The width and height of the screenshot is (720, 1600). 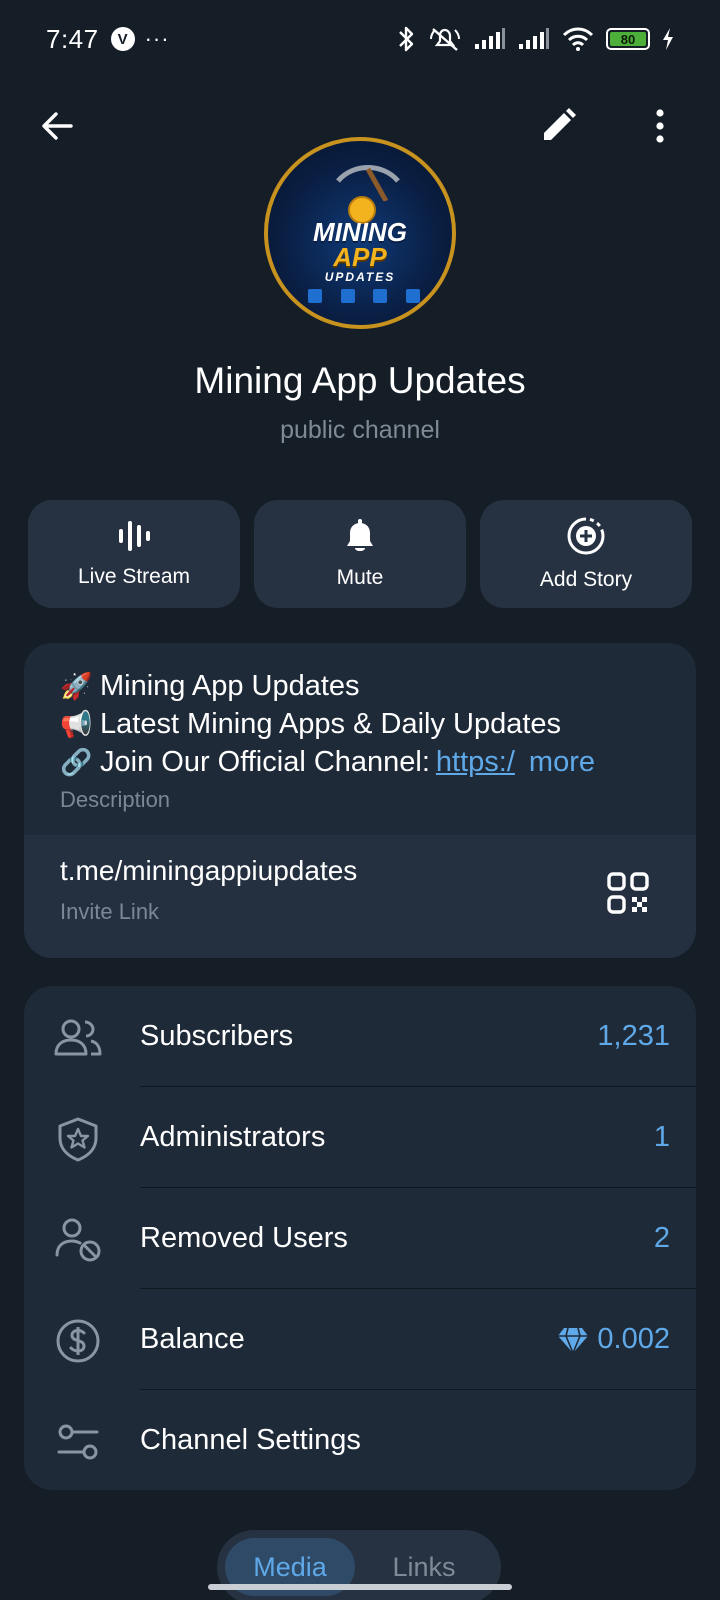 I want to click on bell-icon, so click(x=360, y=535).